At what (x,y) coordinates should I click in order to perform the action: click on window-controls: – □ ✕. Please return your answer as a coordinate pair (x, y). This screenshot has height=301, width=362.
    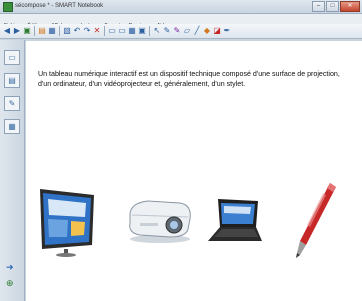
    Looking at the image, I should click on (336, 6).